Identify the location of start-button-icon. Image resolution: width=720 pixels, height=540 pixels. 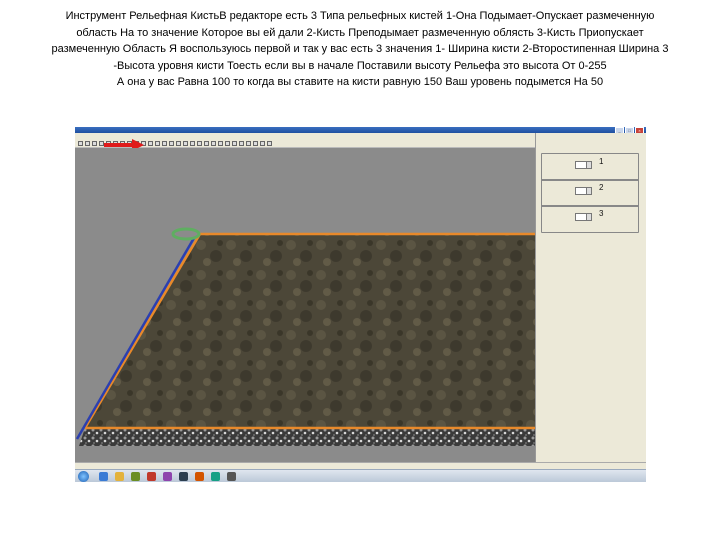
(83, 476).